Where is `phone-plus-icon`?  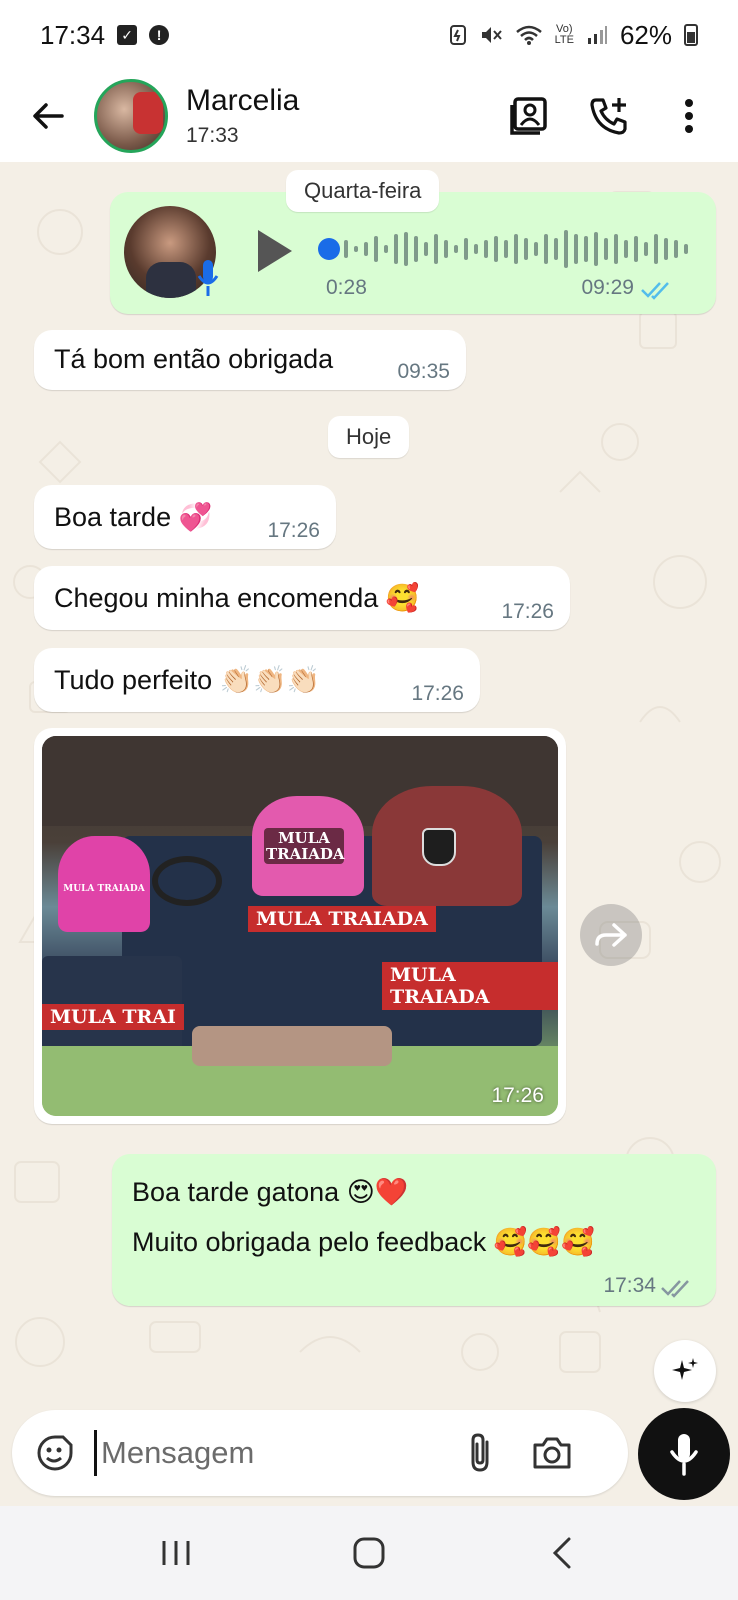
phone-plus-icon is located at coordinates (608, 116).